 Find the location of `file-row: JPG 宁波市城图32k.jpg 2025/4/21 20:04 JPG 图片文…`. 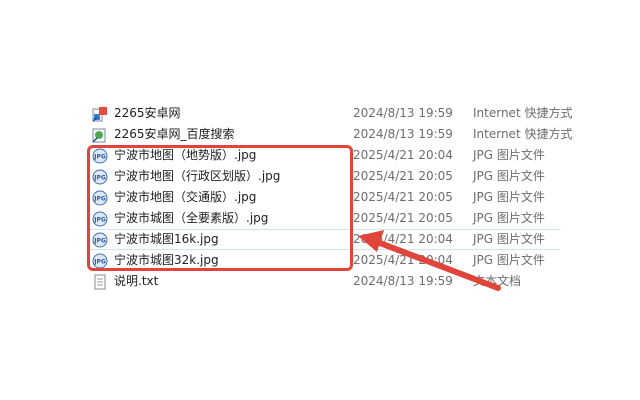

file-row: JPG 宁波市城图32k.jpg 2025/4/21 20:04 JPG 图片文… is located at coordinates (324, 260).